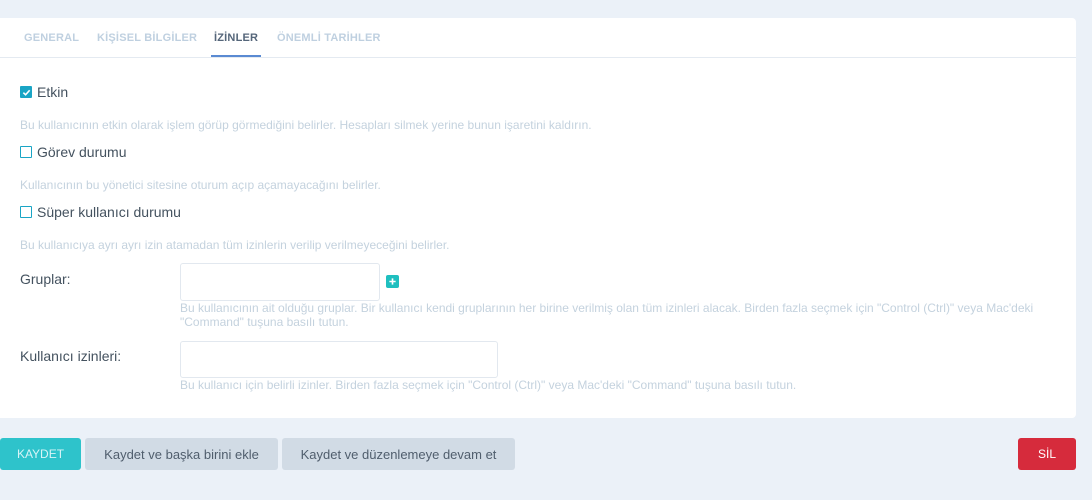 This screenshot has height=500, width=1092. I want to click on staff-checkbox-row: Görev durumu, so click(73, 152).